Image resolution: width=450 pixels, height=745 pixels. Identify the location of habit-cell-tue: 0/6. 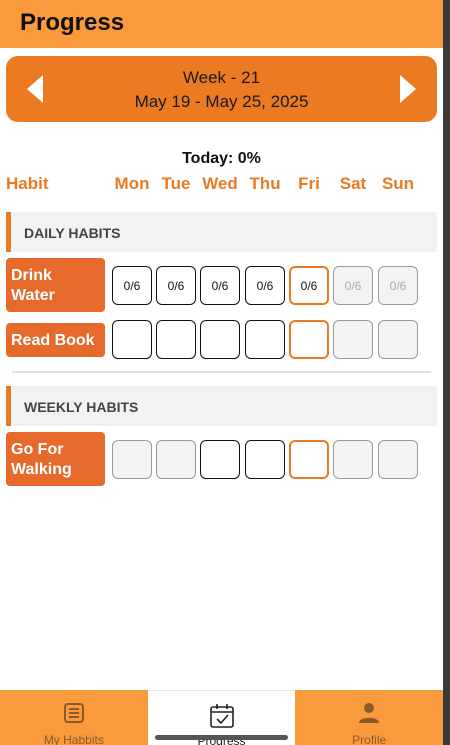
(176, 285).